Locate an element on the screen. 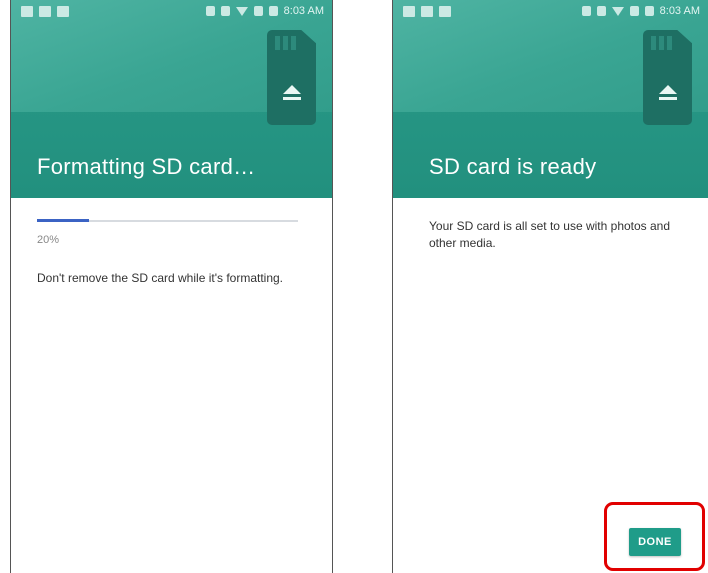 This screenshot has height=573, width=708. done-button: DONE is located at coordinates (655, 542).